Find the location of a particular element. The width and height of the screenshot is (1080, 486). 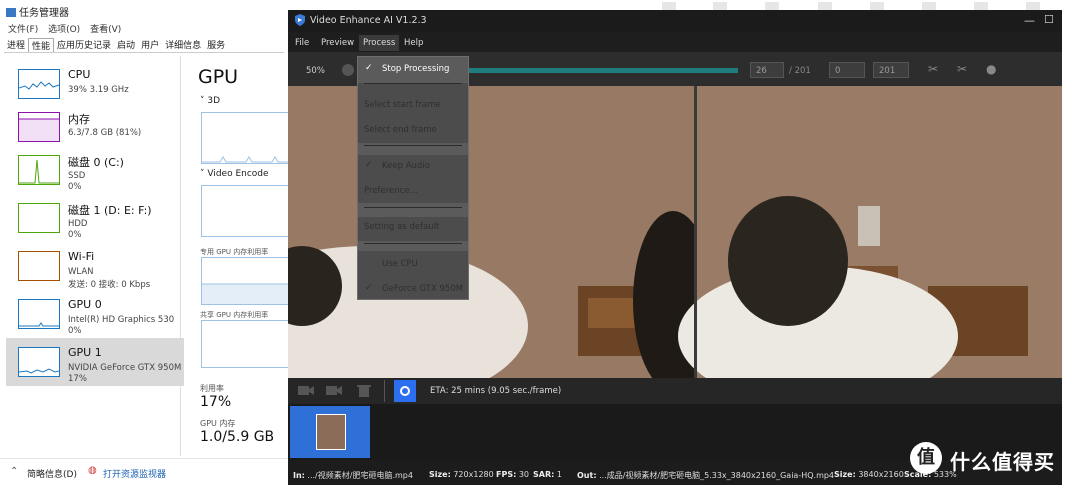

task-manager-title: 任务管理器 is located at coordinates (37, 11).